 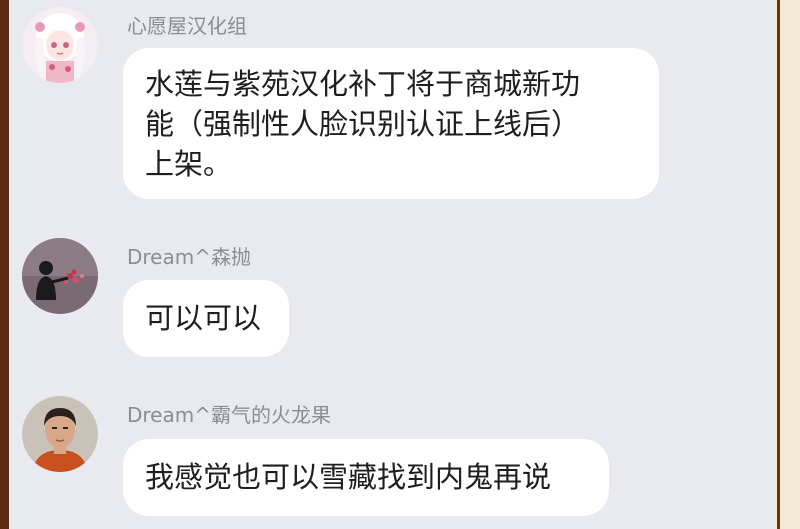 I want to click on message-bubble: 可以可以, so click(x=206, y=318).